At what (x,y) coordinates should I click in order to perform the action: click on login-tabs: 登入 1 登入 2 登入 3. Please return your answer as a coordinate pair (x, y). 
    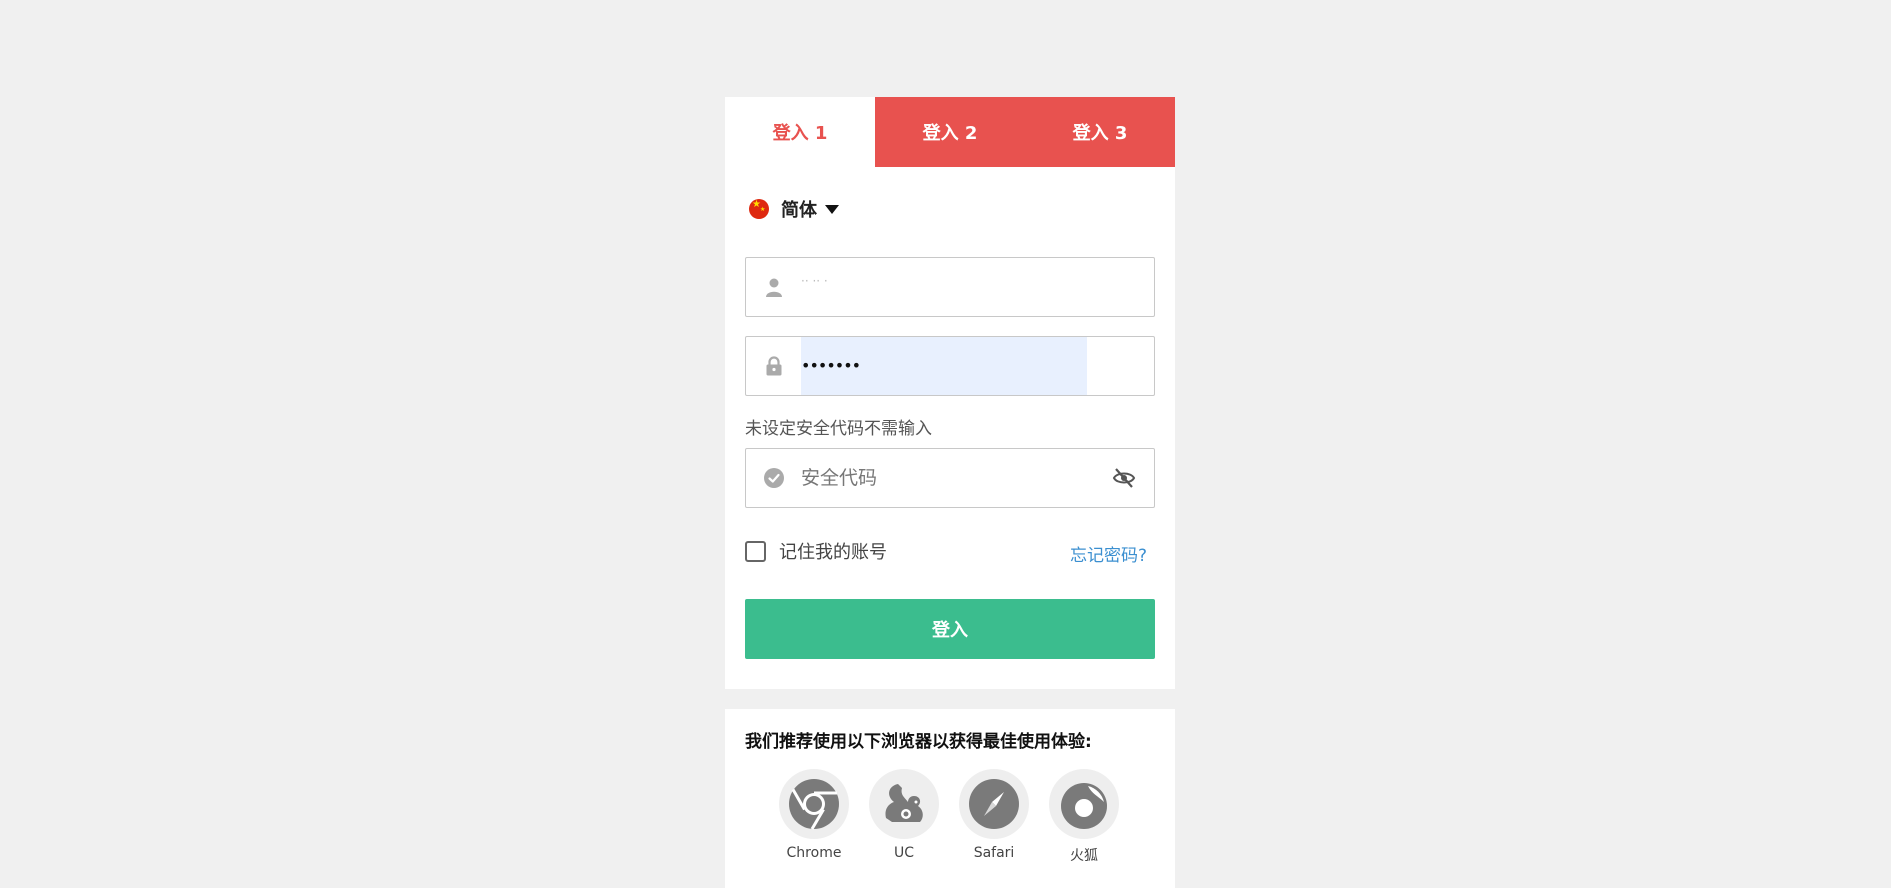
    Looking at the image, I should click on (950, 132).